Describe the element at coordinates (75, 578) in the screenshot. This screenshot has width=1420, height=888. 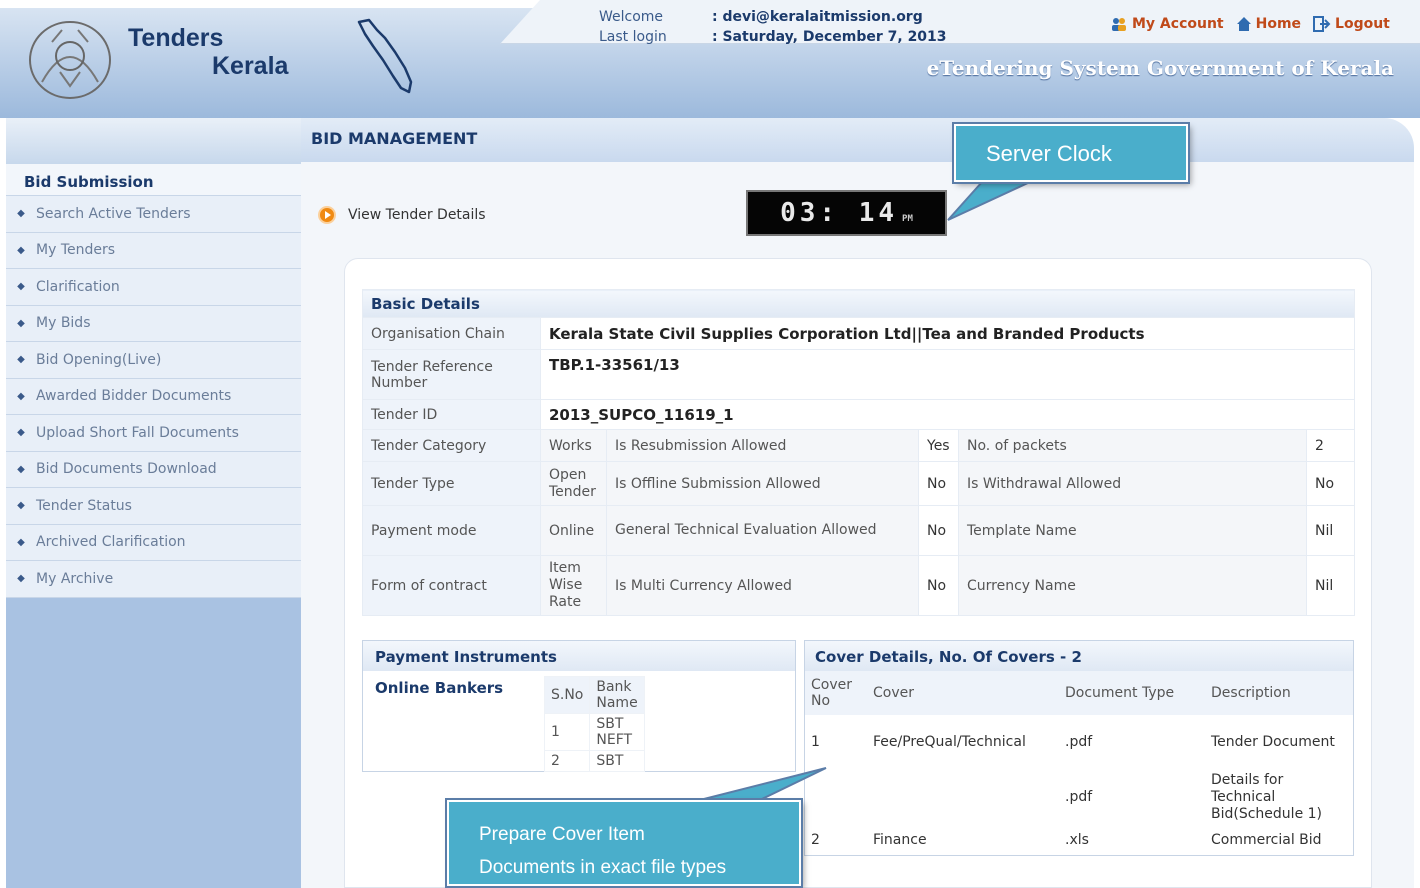
I see `sidebar-item-label: My Archive` at that location.